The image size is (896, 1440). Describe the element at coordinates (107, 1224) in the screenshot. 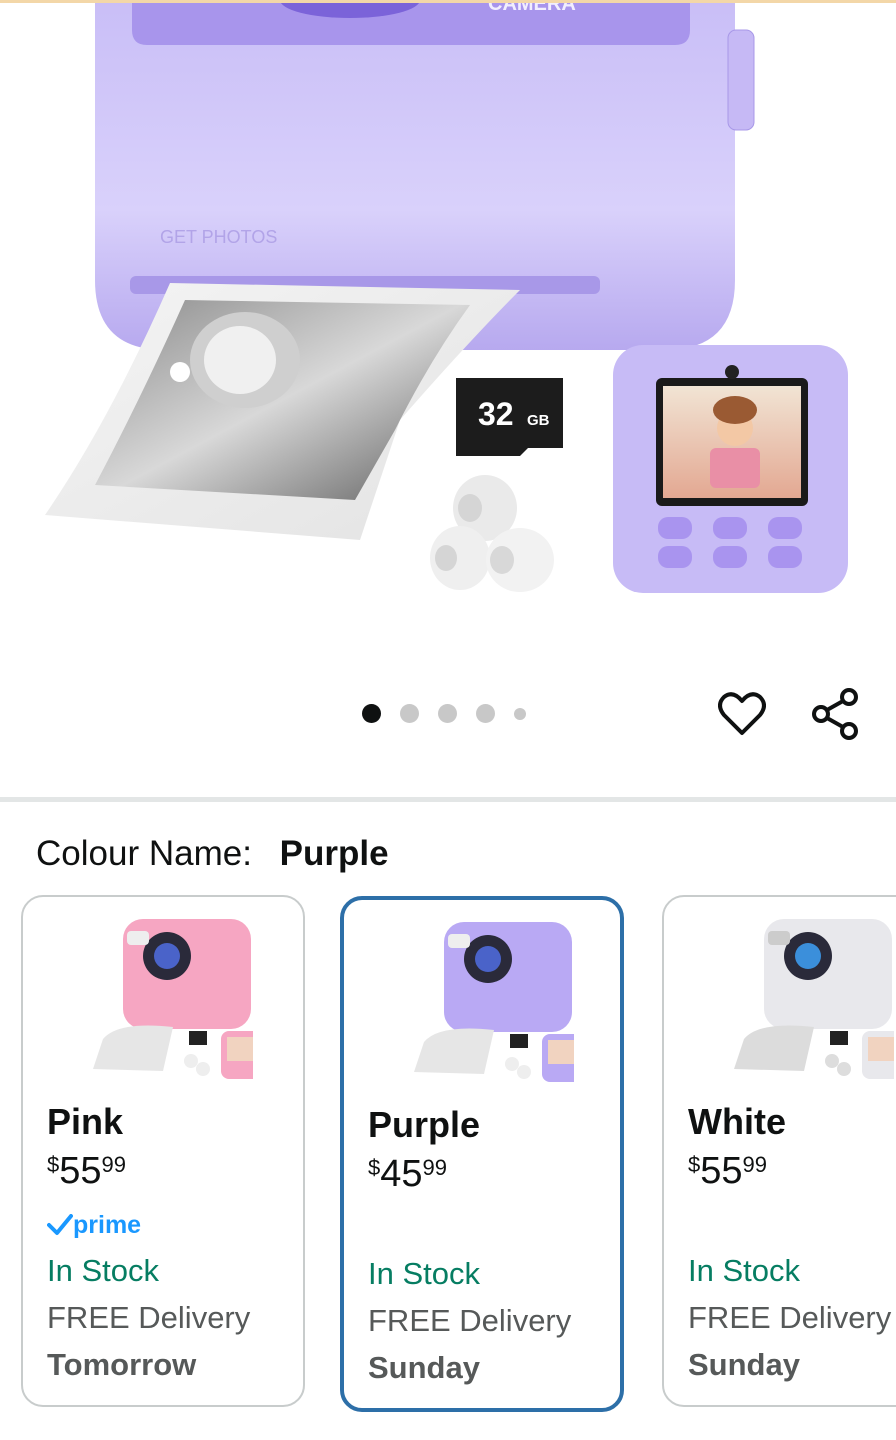

I see `prime-label: prime` at that location.